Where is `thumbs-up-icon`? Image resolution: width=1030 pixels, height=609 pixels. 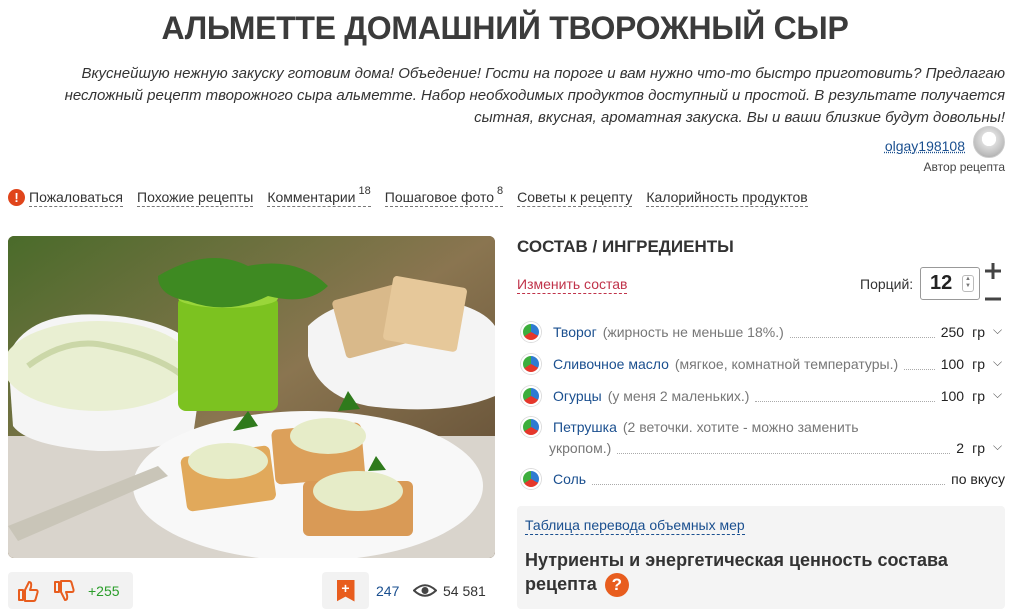
thumbs-up-icon is located at coordinates (28, 591).